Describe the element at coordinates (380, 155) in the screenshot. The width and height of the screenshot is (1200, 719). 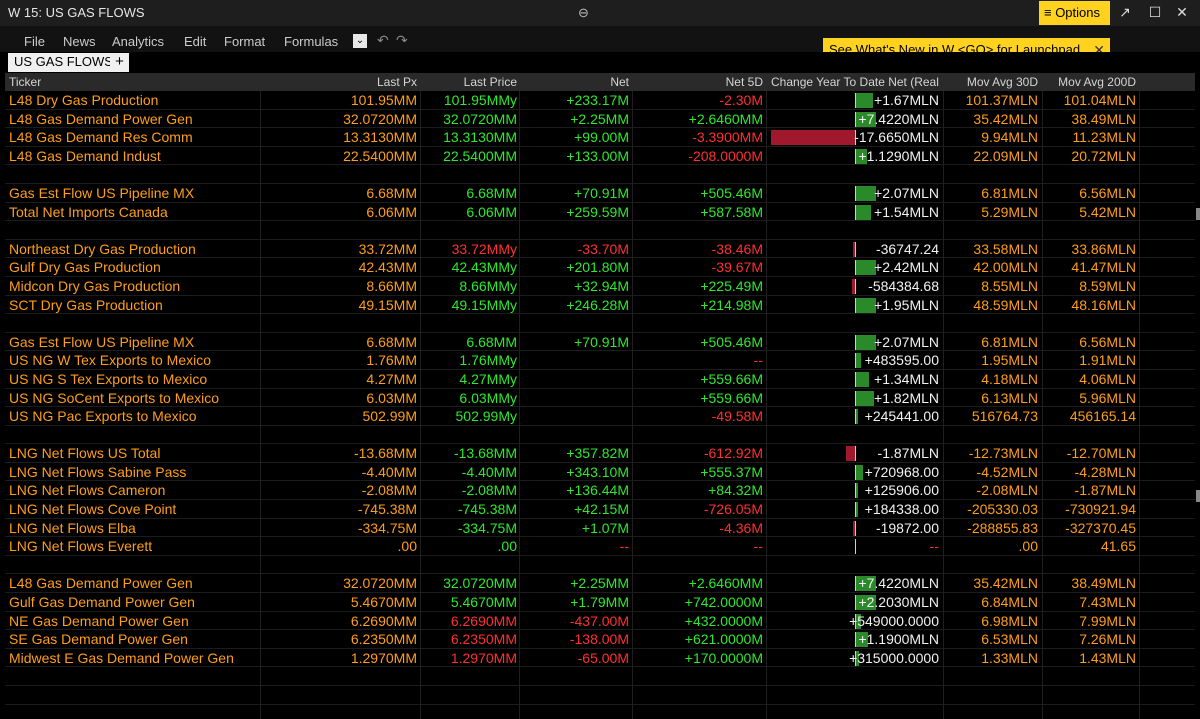
I see `last-px-cell: 22.5400MM` at that location.